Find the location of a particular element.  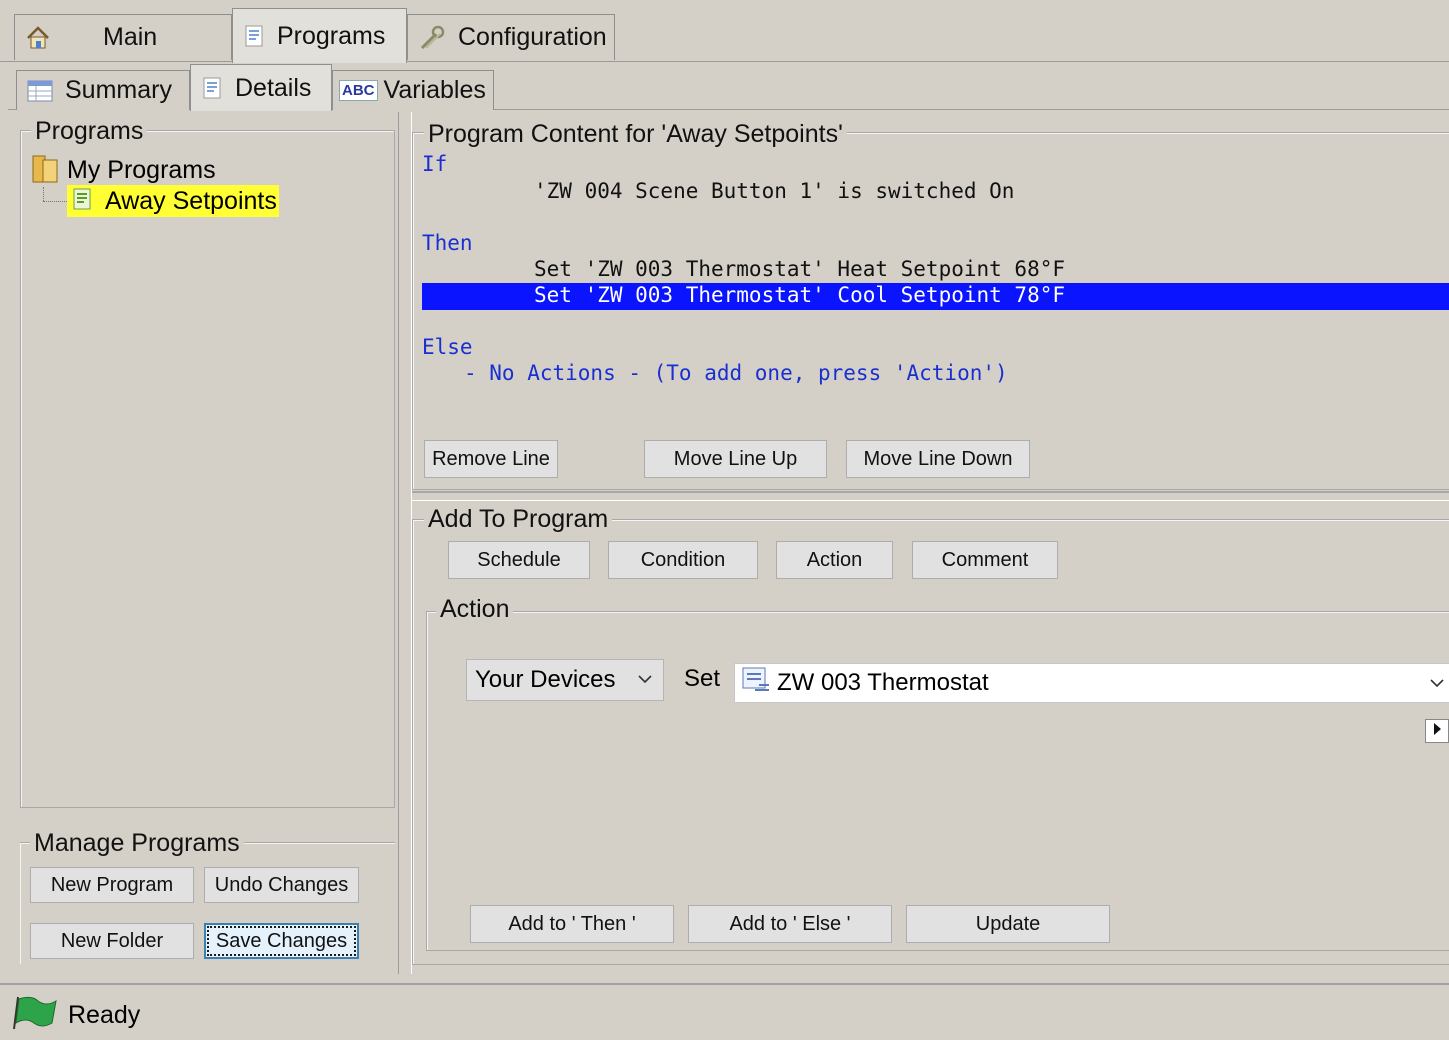

tree-item-away-setpoints: Away Setpoints is located at coordinates (173, 201).